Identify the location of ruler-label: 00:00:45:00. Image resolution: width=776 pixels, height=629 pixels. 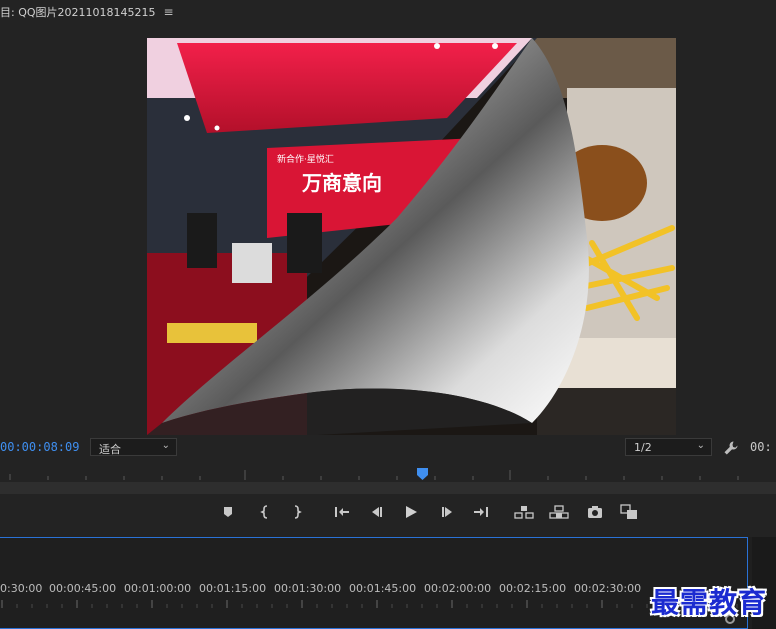
(83, 588).